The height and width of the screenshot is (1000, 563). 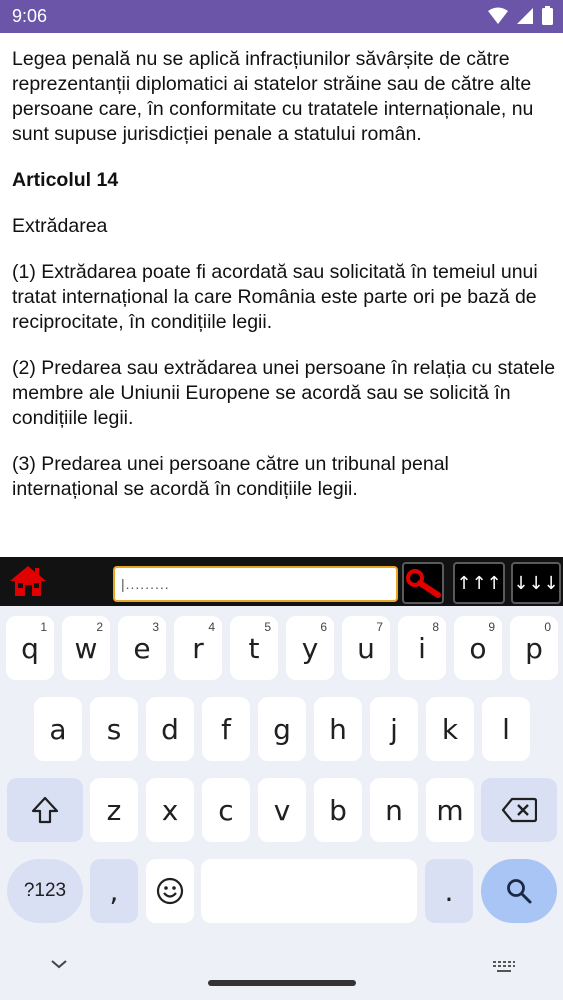 I want to click on key-q: q1, so click(x=30, y=648).